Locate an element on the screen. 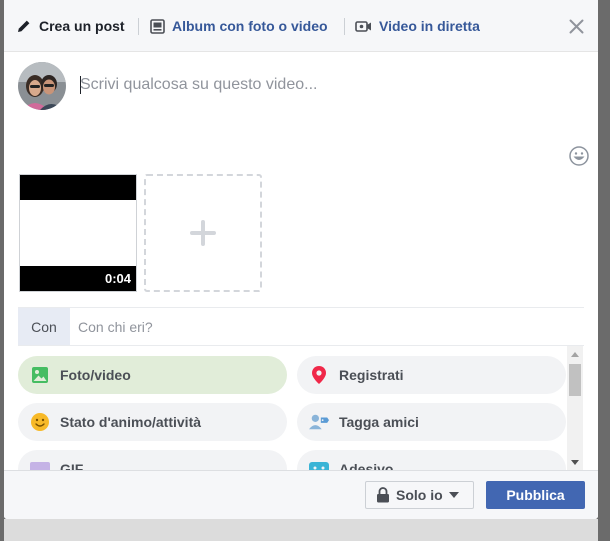 Image resolution: width=610 pixels, height=541 pixels. action-sticker: Adesivo is located at coordinates (431, 460).